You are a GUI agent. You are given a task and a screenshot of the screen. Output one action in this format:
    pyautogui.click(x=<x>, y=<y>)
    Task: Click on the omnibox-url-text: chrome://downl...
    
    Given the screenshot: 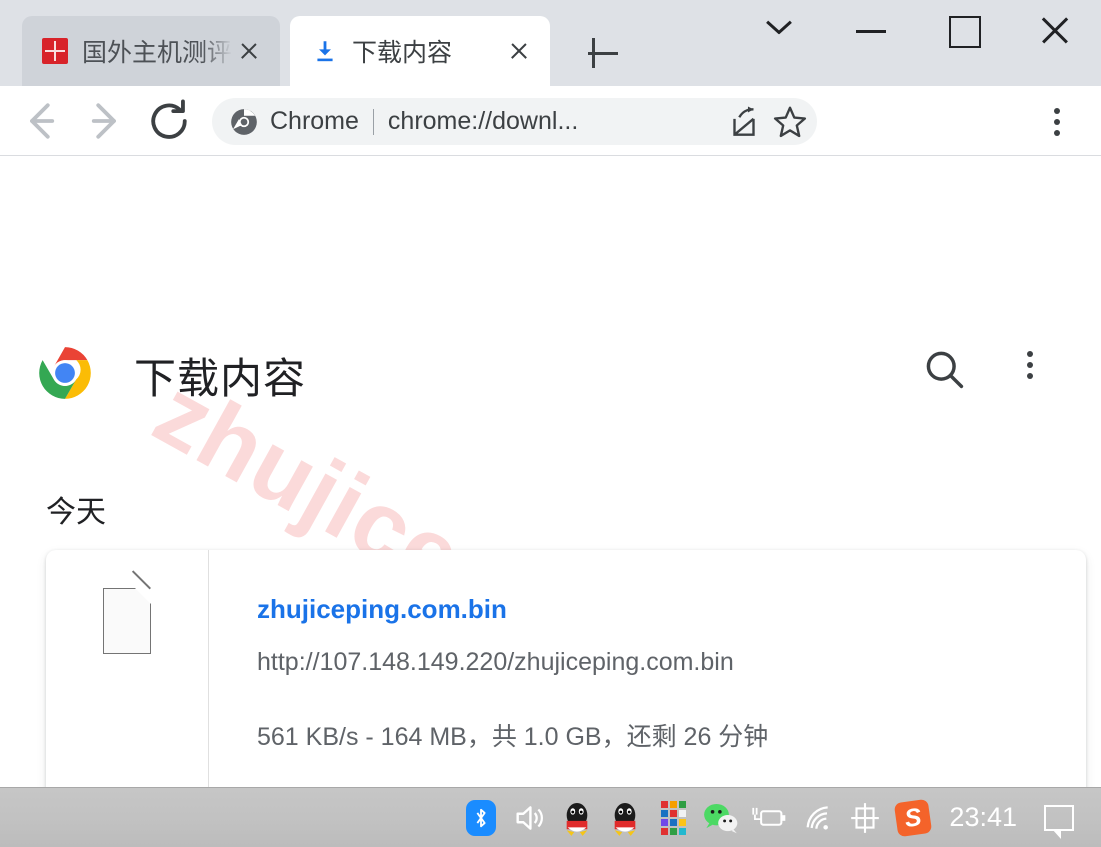 What is the action you would take?
    pyautogui.click(x=556, y=121)
    